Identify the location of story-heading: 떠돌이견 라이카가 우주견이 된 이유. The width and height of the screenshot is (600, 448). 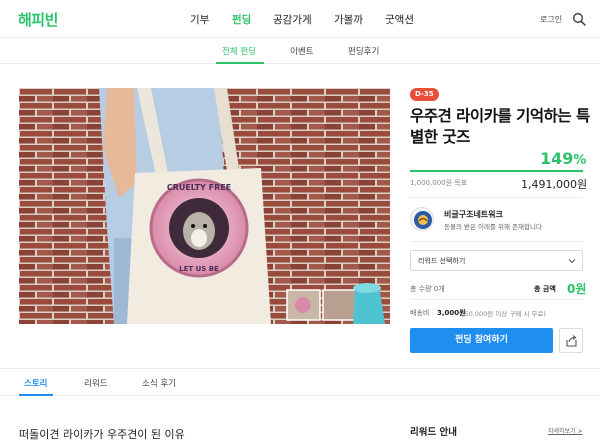
(102, 434).